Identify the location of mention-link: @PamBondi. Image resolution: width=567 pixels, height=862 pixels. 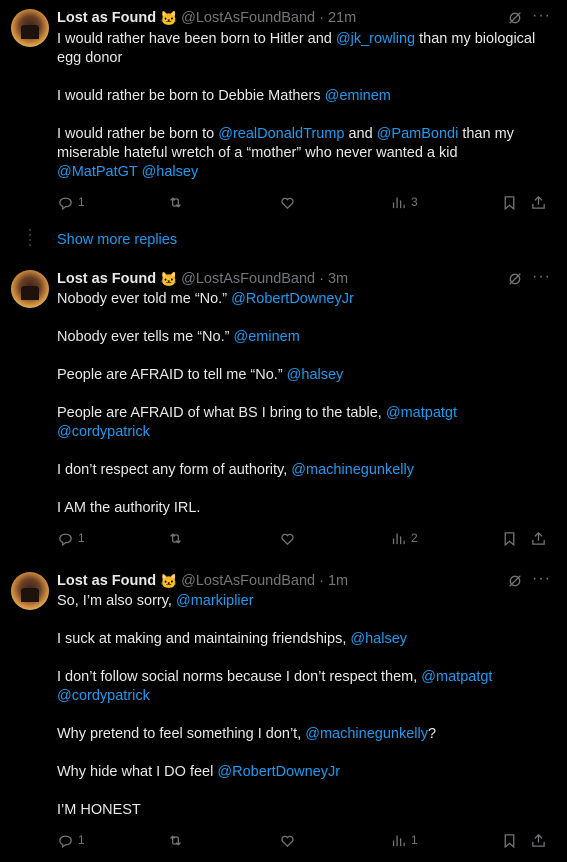
(418, 134).